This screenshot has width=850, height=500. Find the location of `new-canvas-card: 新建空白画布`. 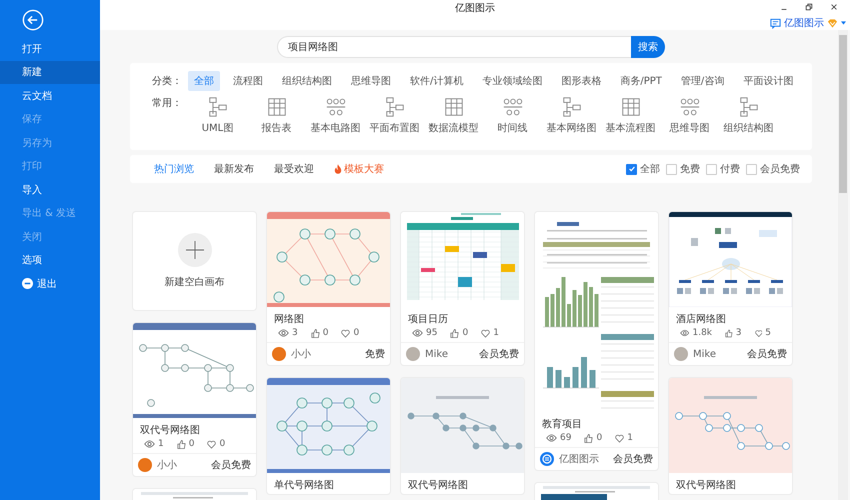

new-canvas-card: 新建空白画布 is located at coordinates (194, 261).